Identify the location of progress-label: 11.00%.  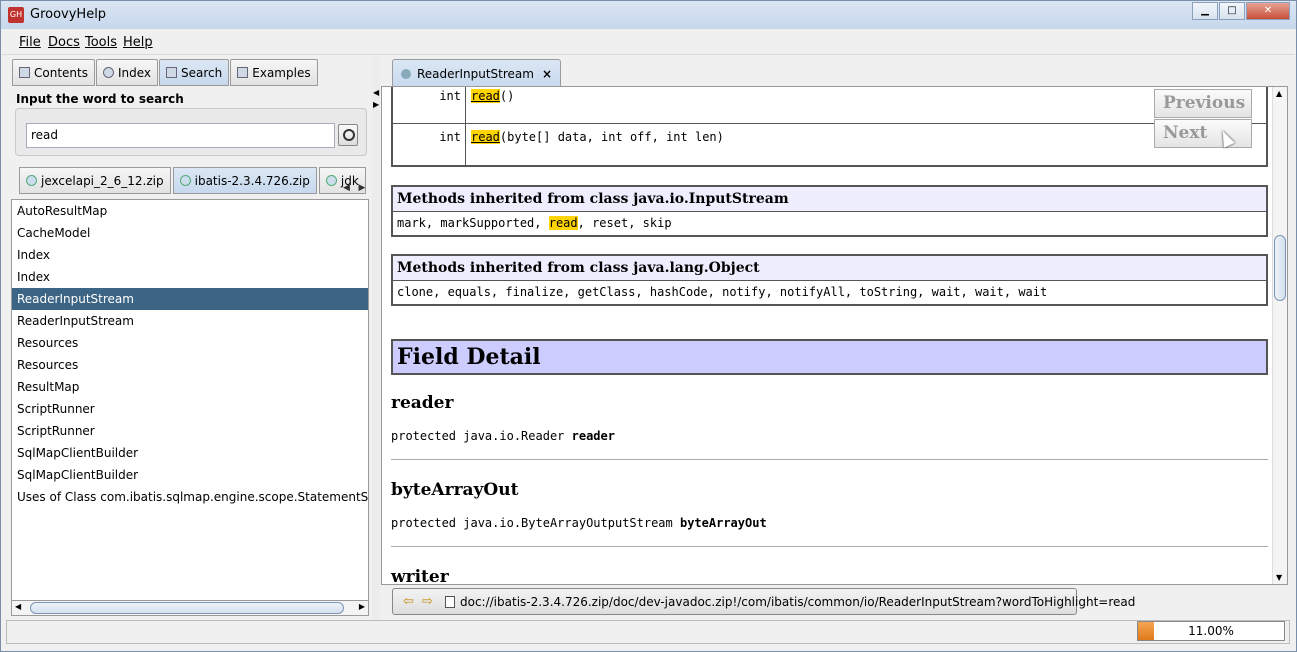
(1211, 631).